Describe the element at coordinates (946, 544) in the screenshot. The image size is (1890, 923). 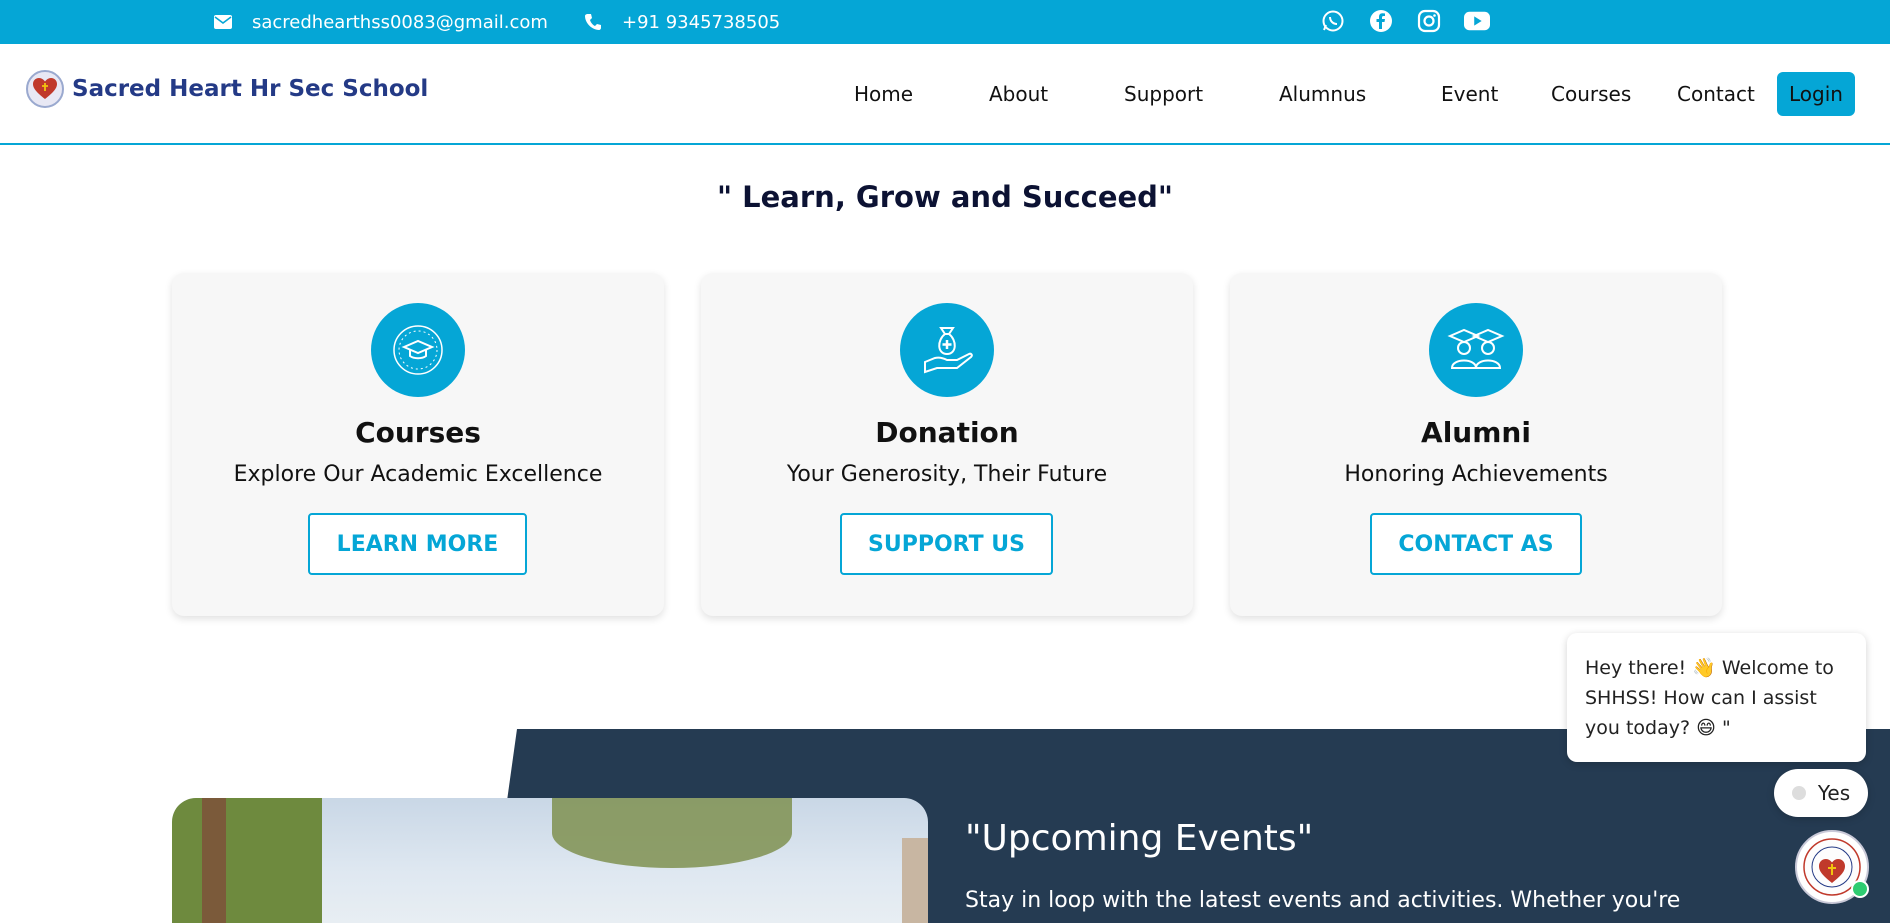
I see `support-us-button: SUPPORT US` at that location.